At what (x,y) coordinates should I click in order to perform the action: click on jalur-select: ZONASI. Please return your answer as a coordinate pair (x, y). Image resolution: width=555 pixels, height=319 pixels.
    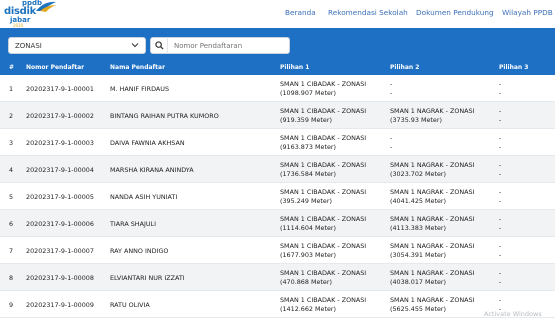
    Looking at the image, I should click on (77, 45).